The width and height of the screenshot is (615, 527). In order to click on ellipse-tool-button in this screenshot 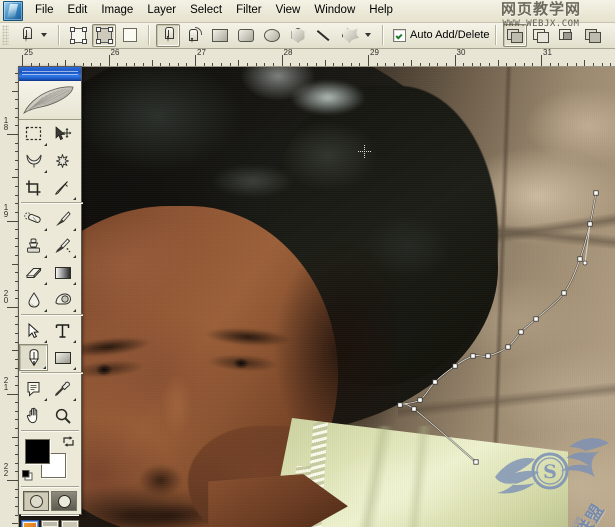, I will do `click(272, 35)`.